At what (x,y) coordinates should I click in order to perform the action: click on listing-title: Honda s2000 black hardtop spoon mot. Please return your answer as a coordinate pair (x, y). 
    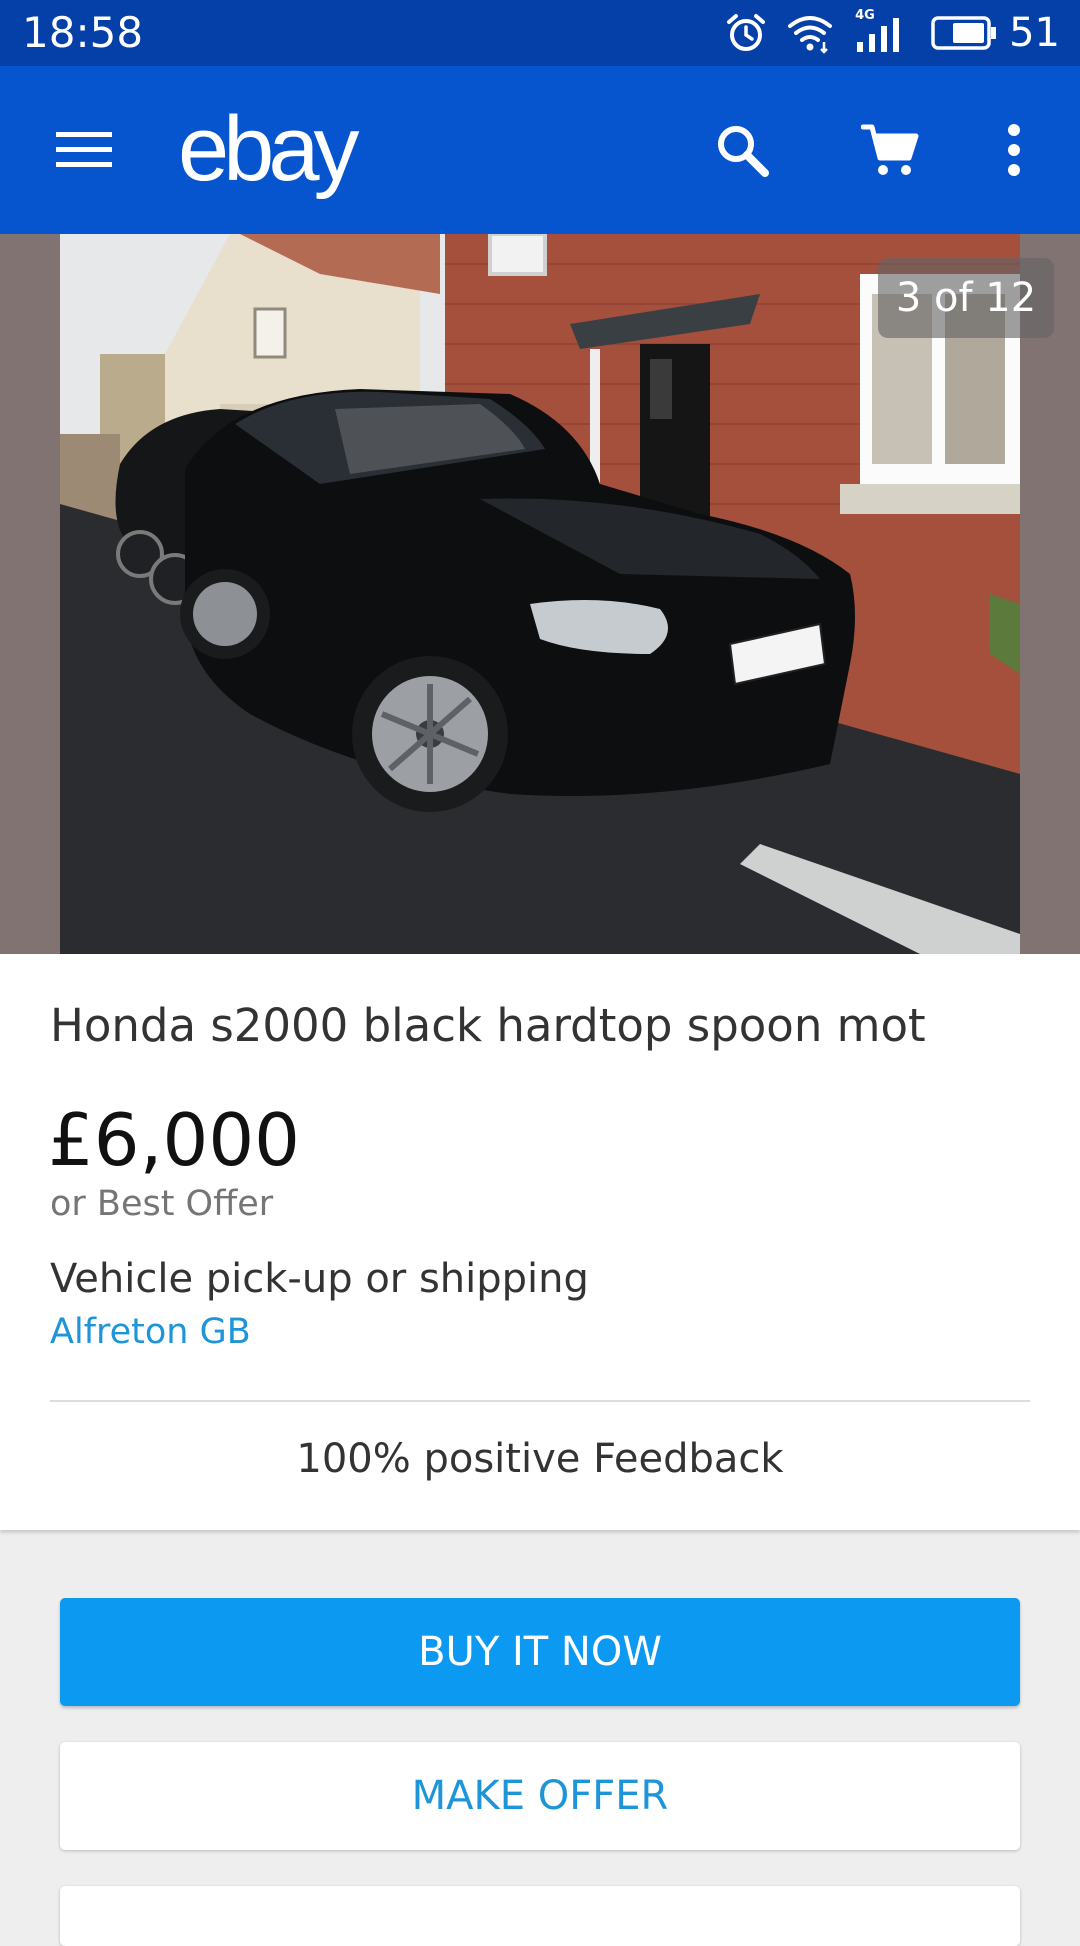
    Looking at the image, I should click on (488, 1025).